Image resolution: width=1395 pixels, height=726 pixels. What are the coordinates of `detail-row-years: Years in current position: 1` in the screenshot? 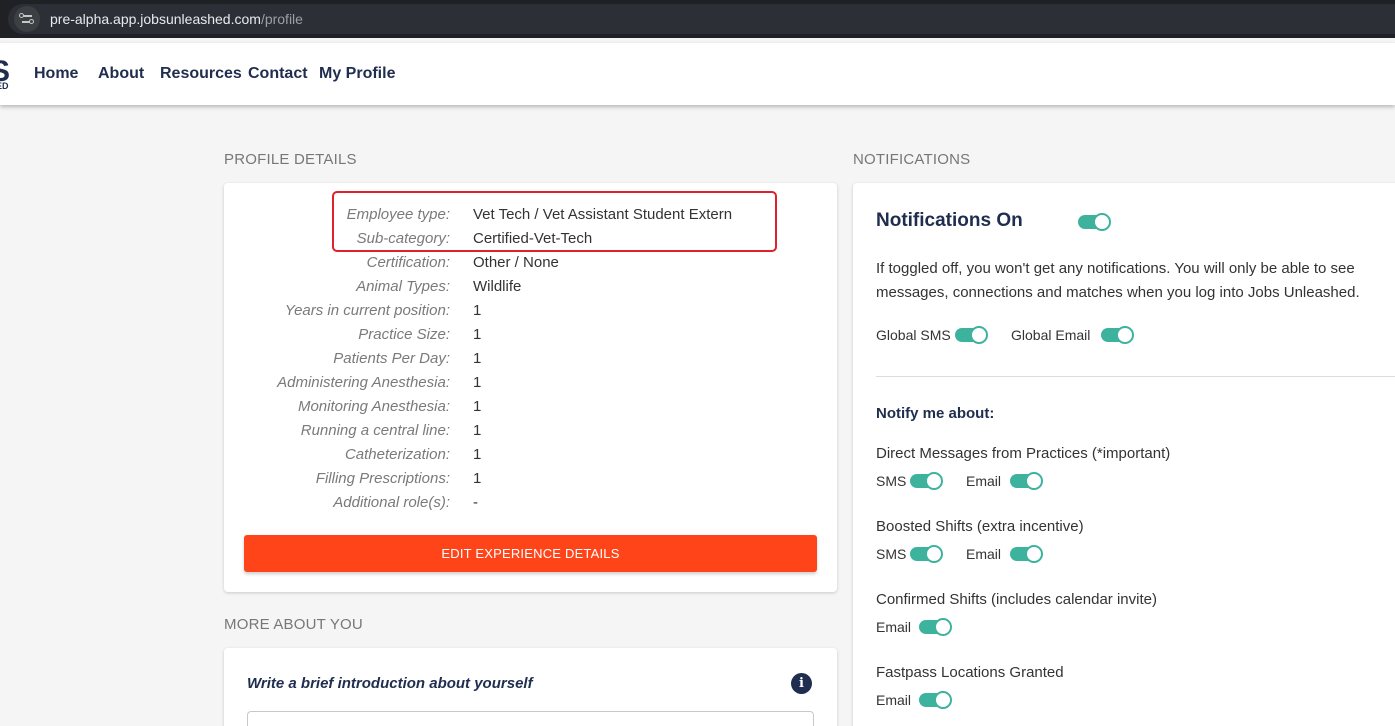 It's located at (383, 310).